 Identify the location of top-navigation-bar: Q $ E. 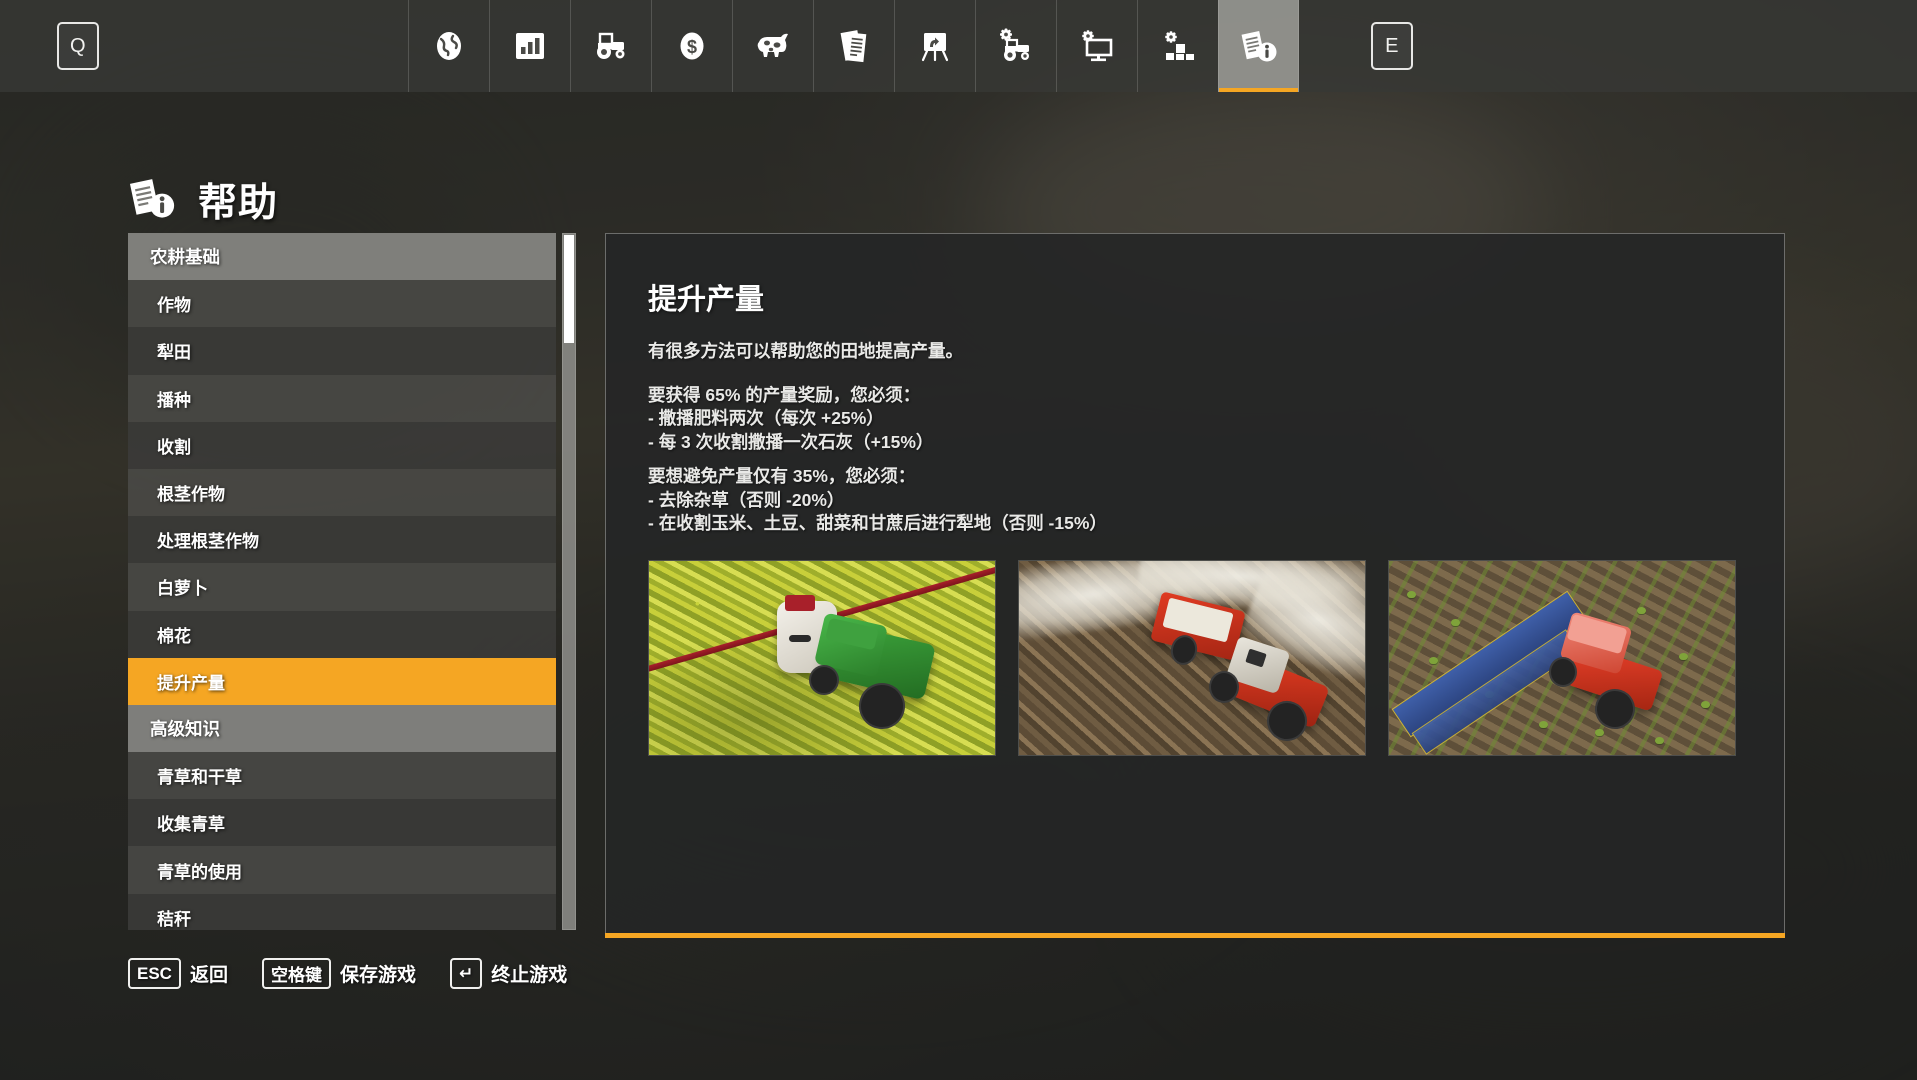
(958, 46).